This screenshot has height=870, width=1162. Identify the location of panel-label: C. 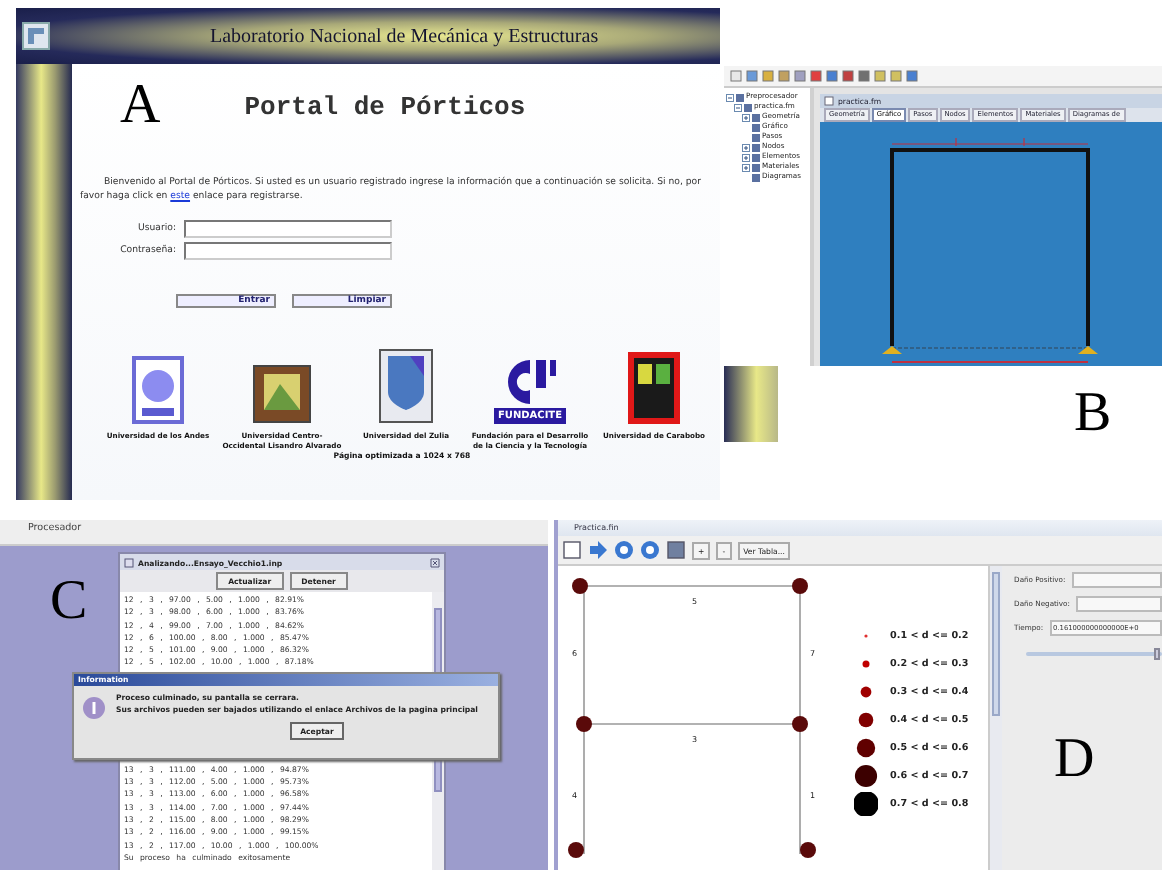
(70, 602).